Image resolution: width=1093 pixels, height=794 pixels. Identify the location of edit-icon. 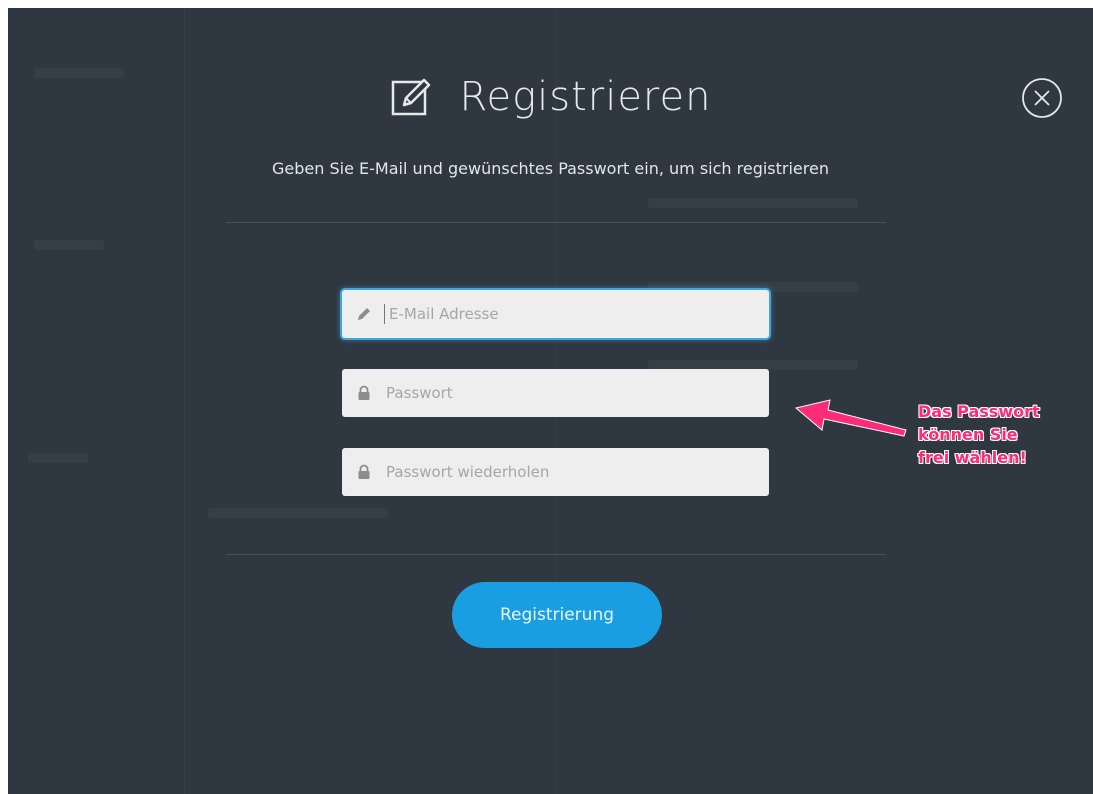
(410, 97).